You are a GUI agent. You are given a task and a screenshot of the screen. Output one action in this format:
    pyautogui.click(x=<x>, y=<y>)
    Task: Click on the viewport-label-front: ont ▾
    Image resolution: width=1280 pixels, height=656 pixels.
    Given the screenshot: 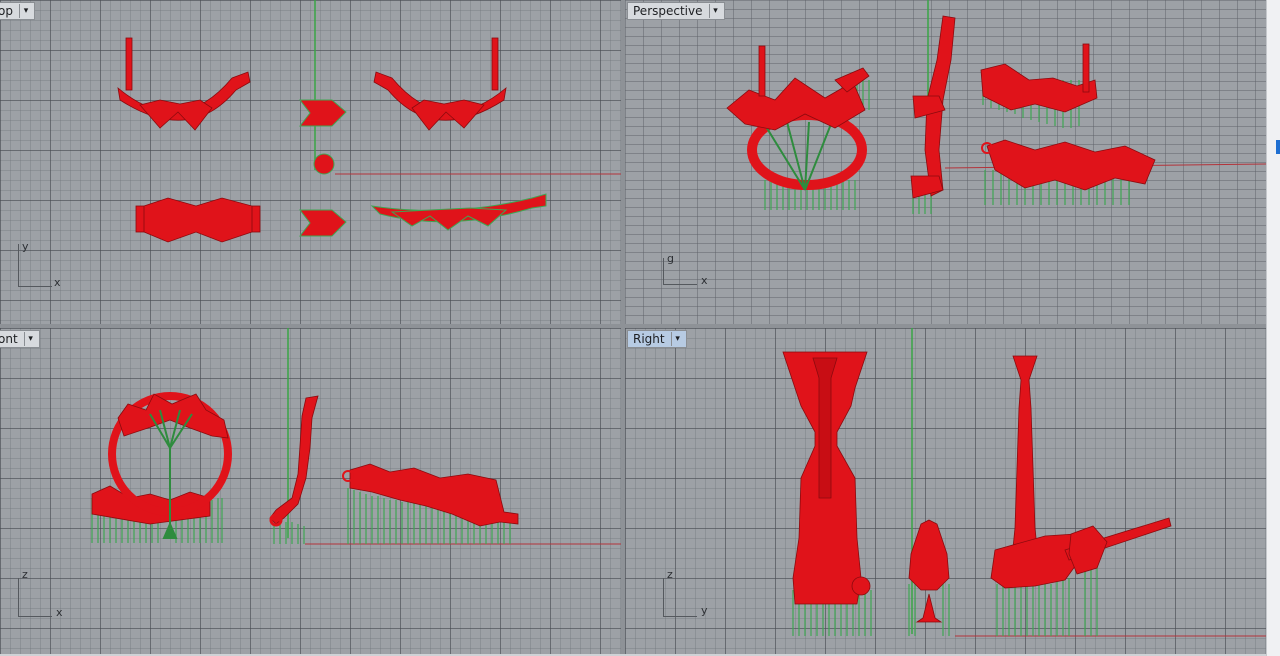 What is the action you would take?
    pyautogui.click(x=20, y=339)
    